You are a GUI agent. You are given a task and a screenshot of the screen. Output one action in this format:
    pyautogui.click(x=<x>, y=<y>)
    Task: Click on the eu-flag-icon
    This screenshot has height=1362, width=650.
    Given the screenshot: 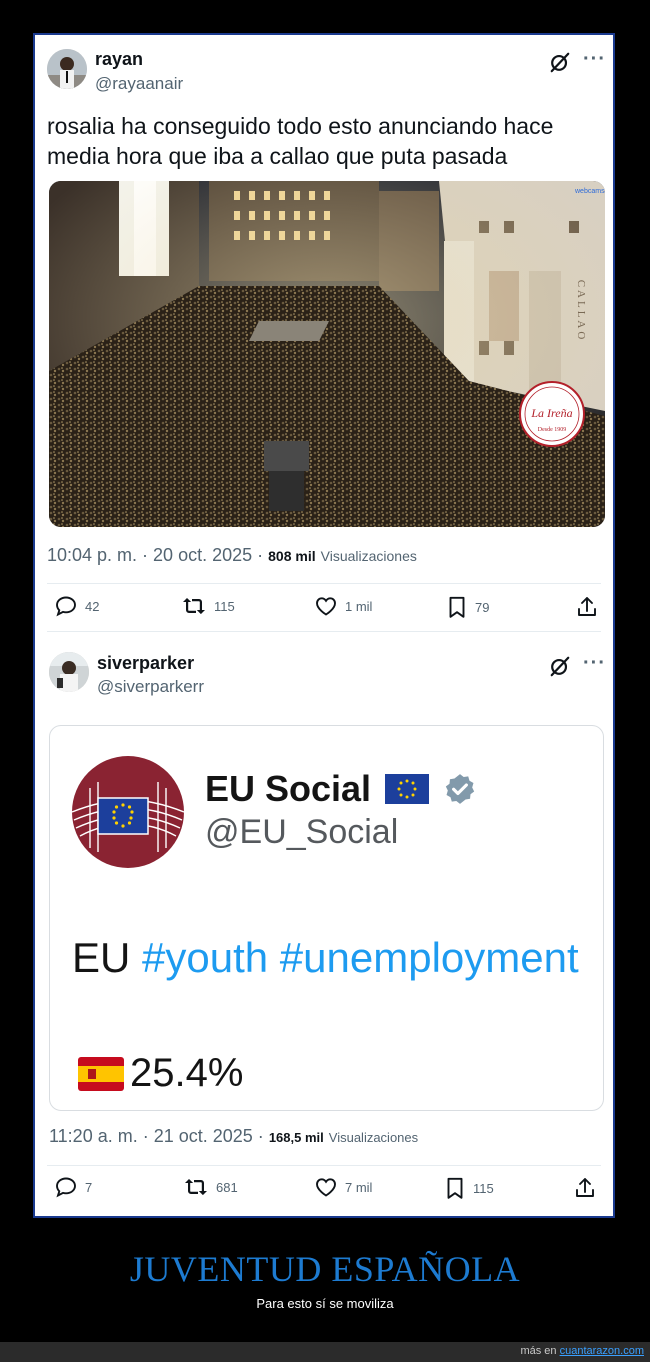 What is the action you would take?
    pyautogui.click(x=407, y=789)
    